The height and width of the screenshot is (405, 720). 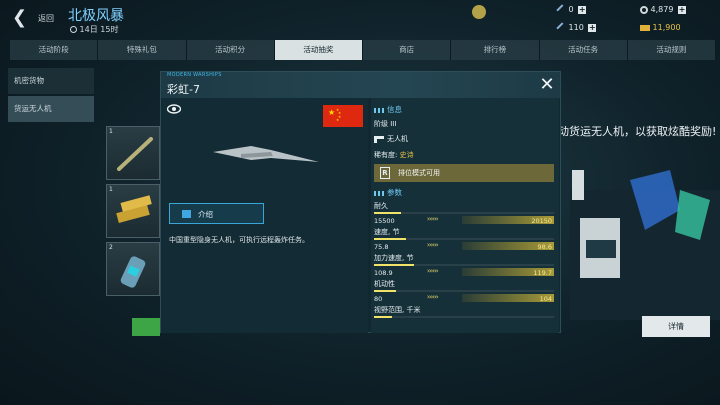 I want to click on ranked-mode-text: 排位模式可用, so click(x=419, y=173).